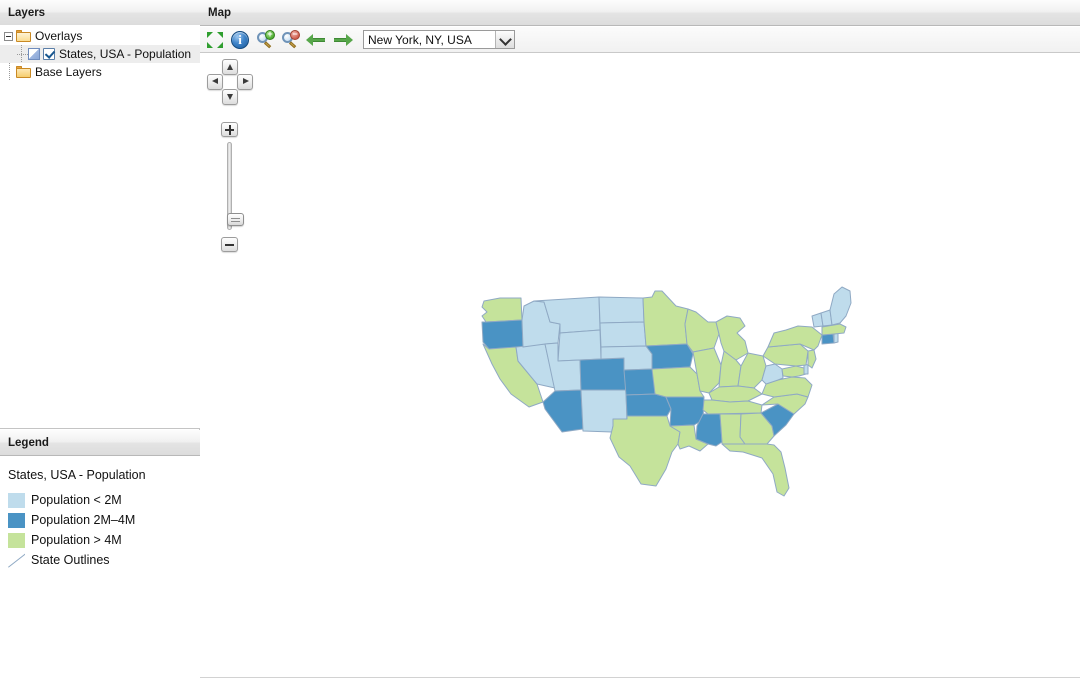 This screenshot has height=678, width=1080. I want to click on legend-item-label: Population < 2M, so click(76, 500).